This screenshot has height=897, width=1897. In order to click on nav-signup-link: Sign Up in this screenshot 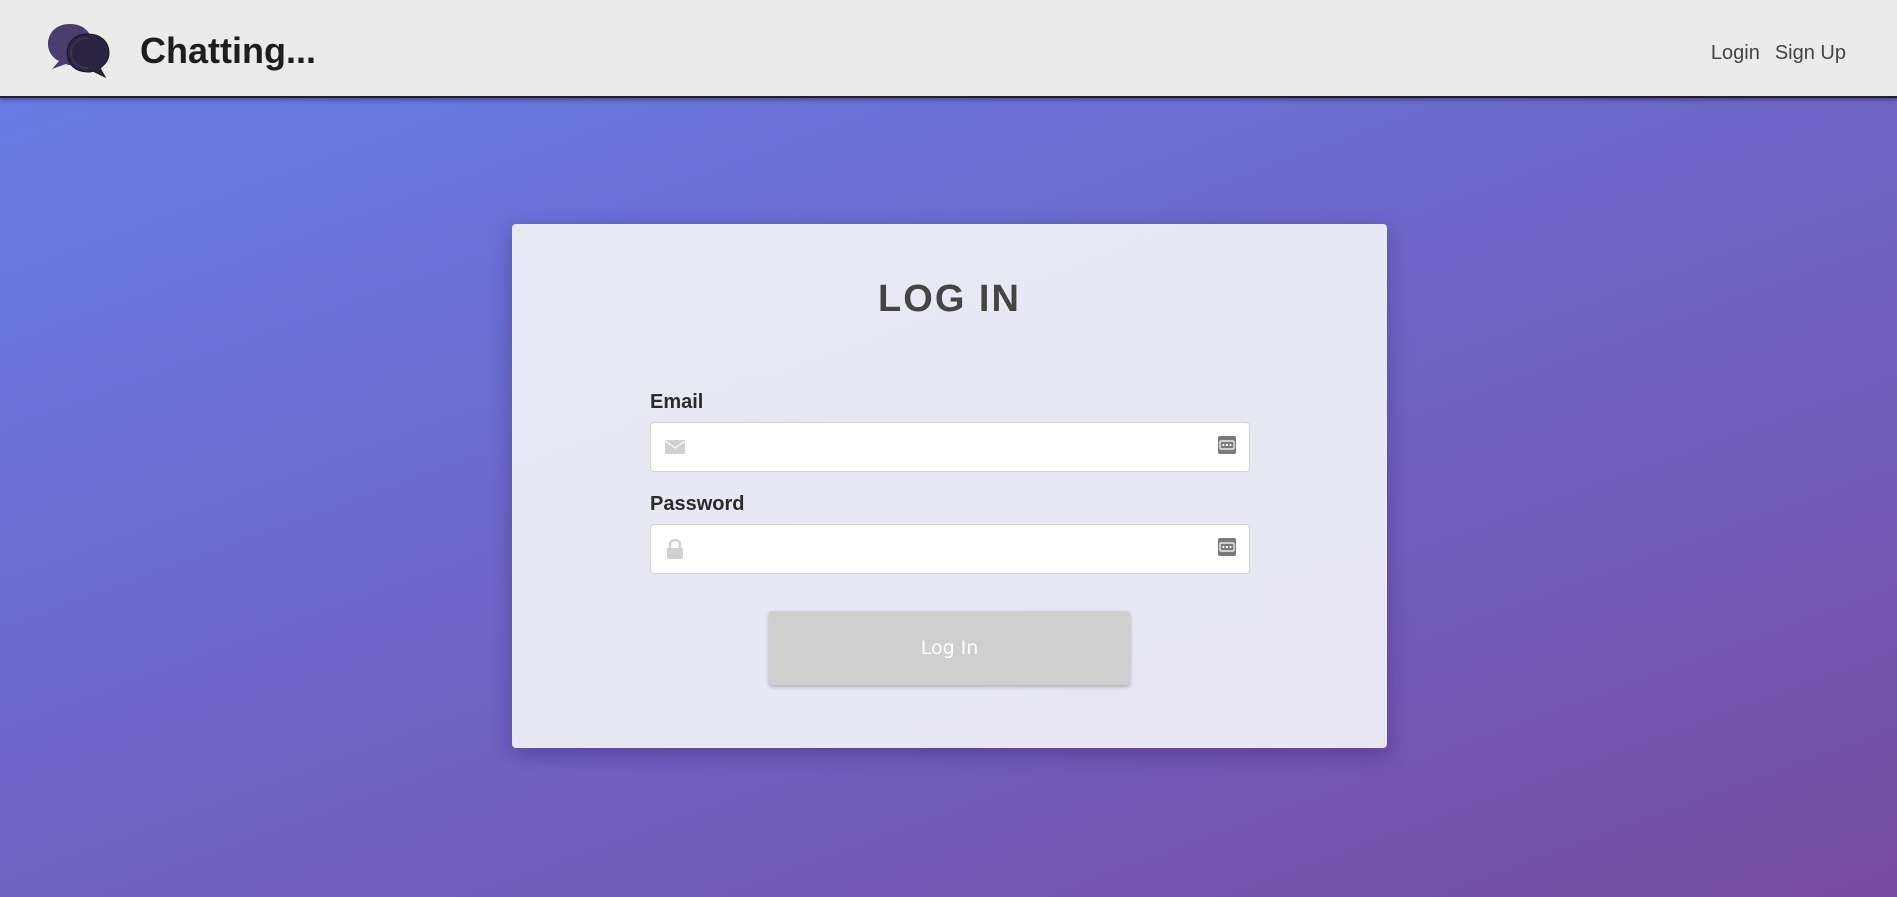, I will do `click(1810, 53)`.